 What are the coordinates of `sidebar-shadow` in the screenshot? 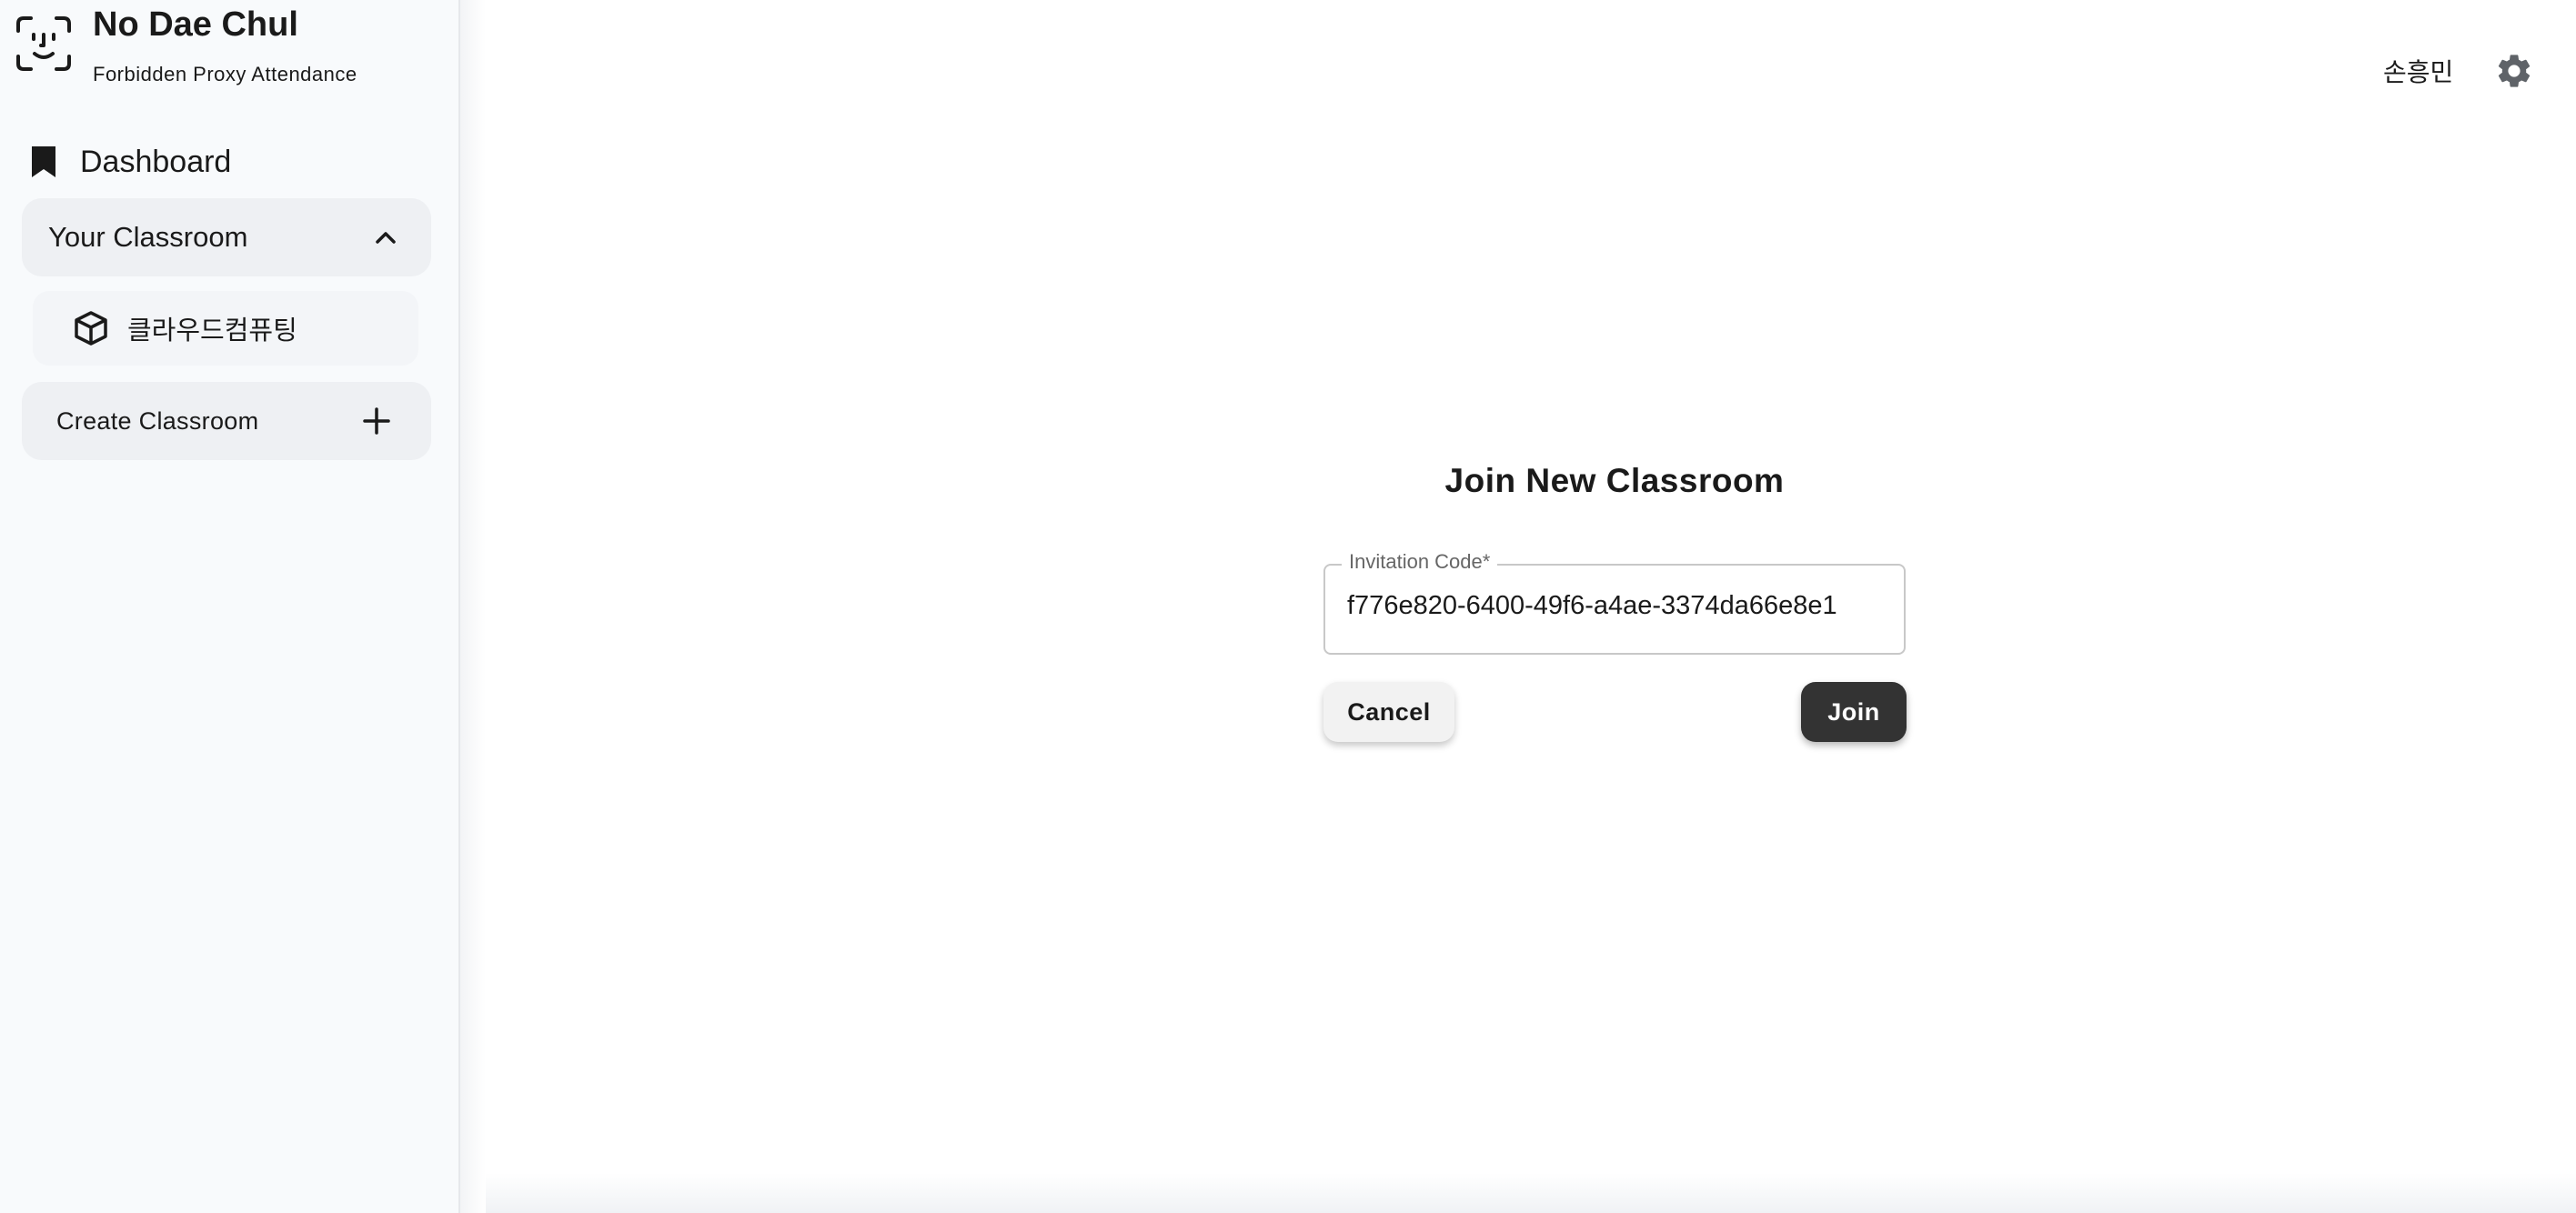 It's located at (473, 606).